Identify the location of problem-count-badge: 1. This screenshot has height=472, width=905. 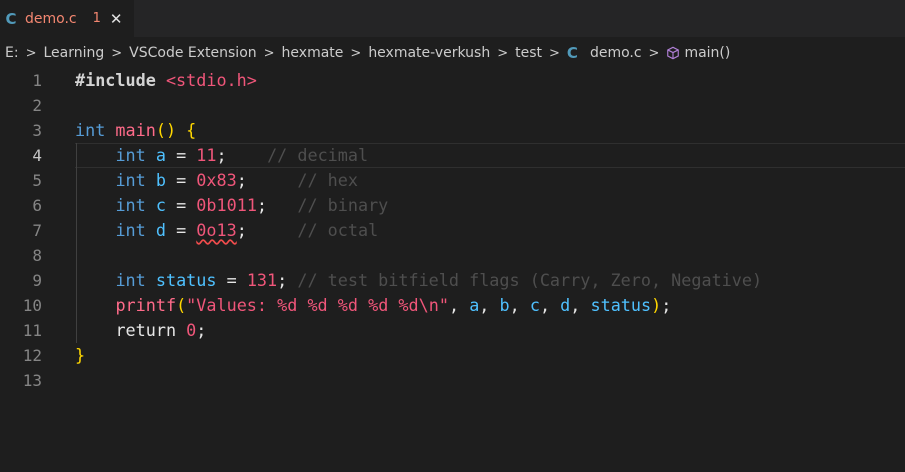
(96, 18).